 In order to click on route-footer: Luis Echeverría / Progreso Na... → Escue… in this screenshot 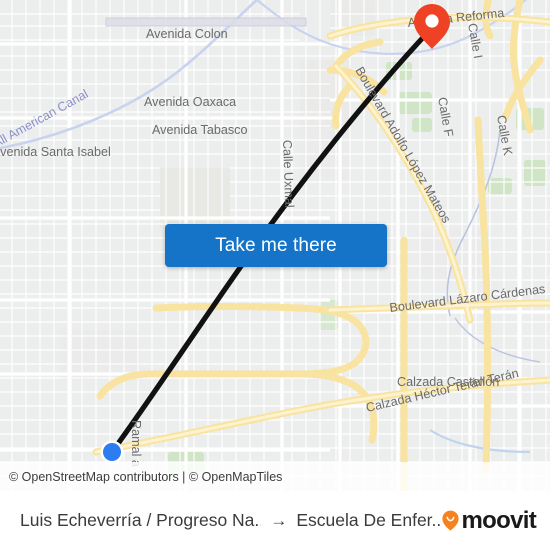, I will do `click(275, 520)`.